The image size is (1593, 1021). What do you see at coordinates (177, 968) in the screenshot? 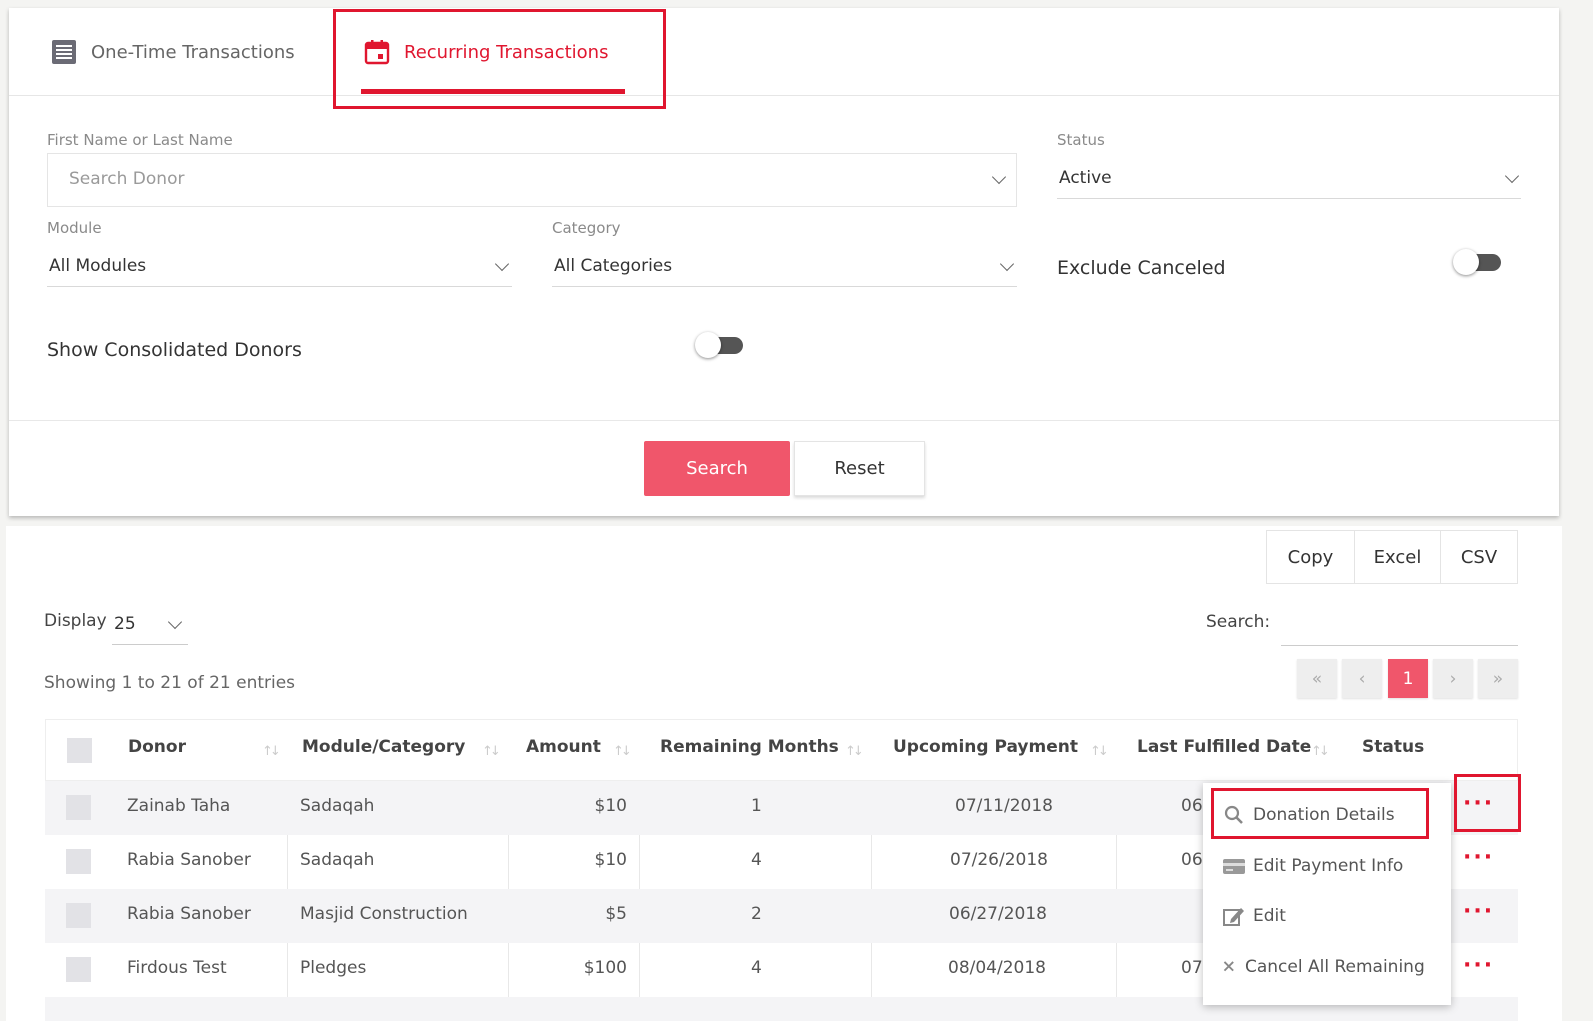
I see `cell-donor: Firdous Test` at bounding box center [177, 968].